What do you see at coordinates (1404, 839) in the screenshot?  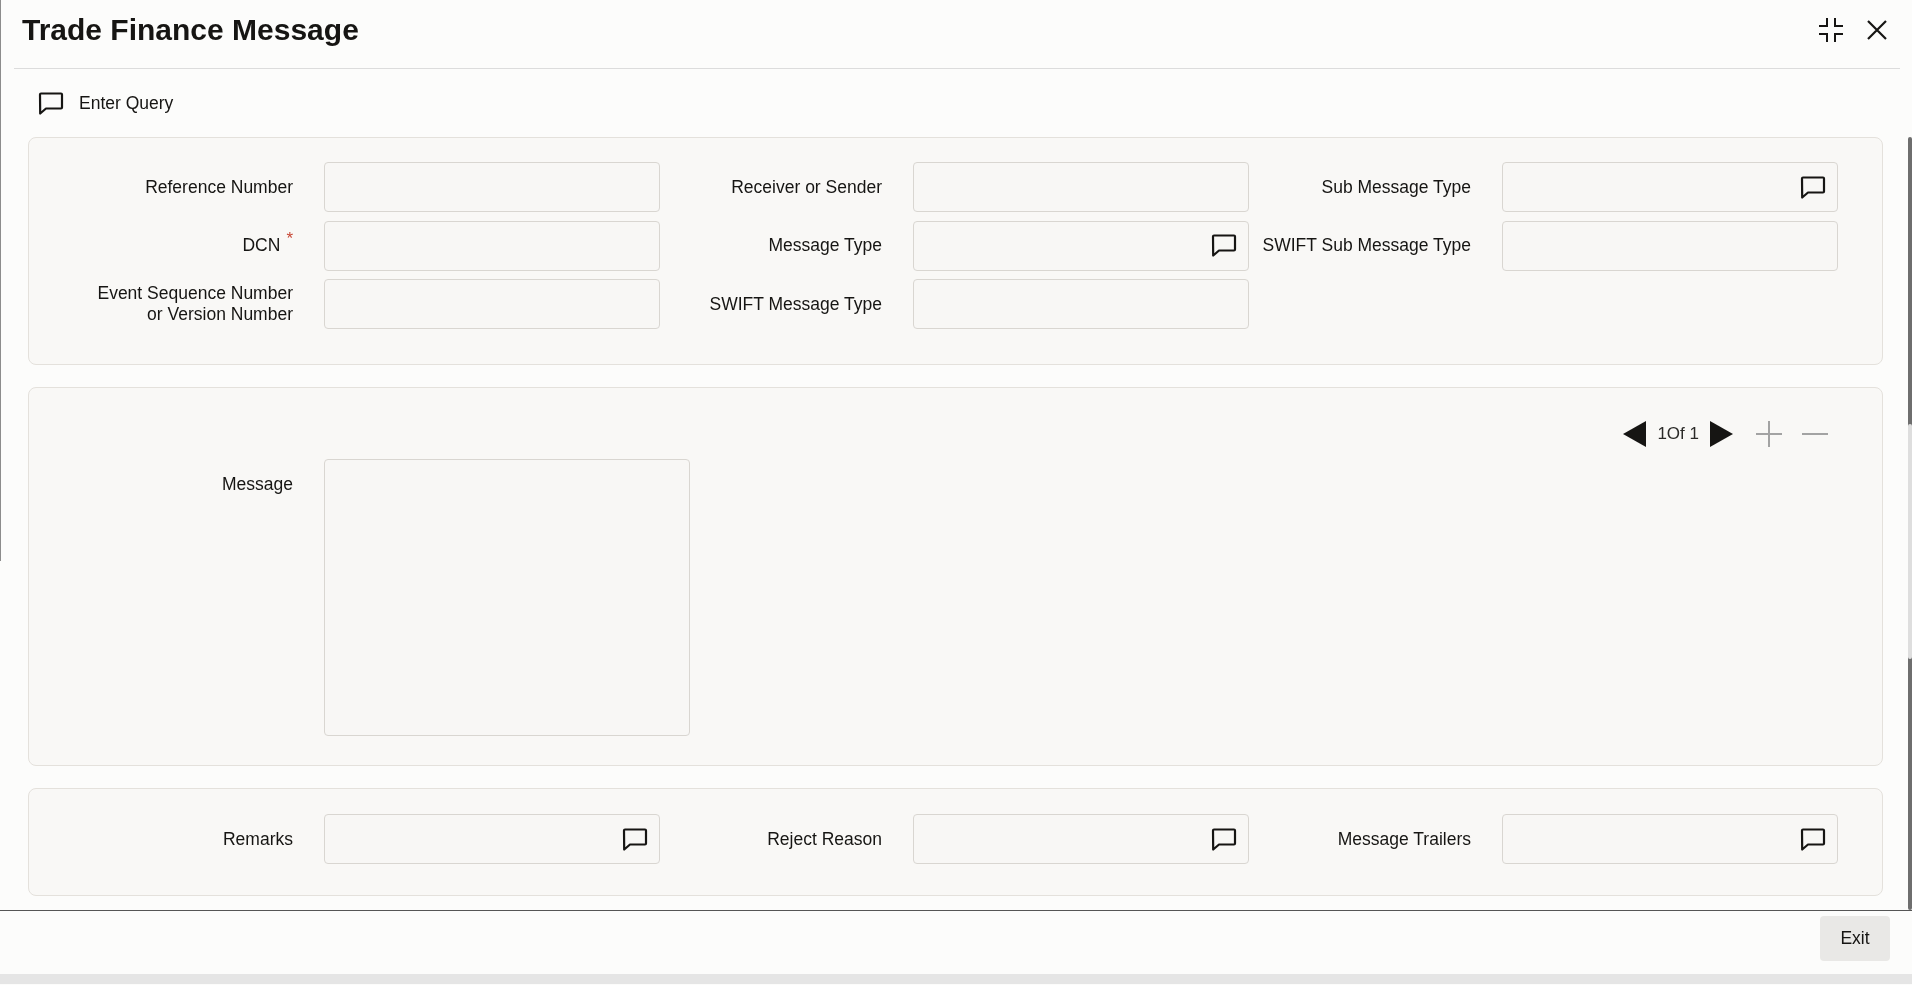 I see `field-label: Message Trailers` at bounding box center [1404, 839].